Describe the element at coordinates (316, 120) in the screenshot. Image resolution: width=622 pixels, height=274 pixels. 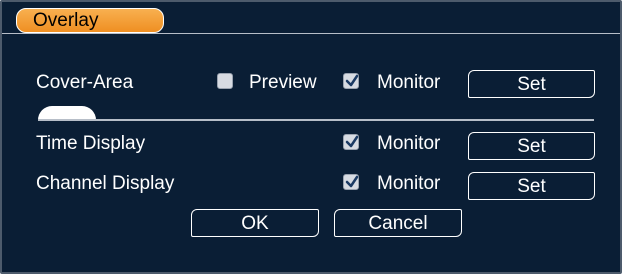
I see `cover-area-slider-track` at that location.